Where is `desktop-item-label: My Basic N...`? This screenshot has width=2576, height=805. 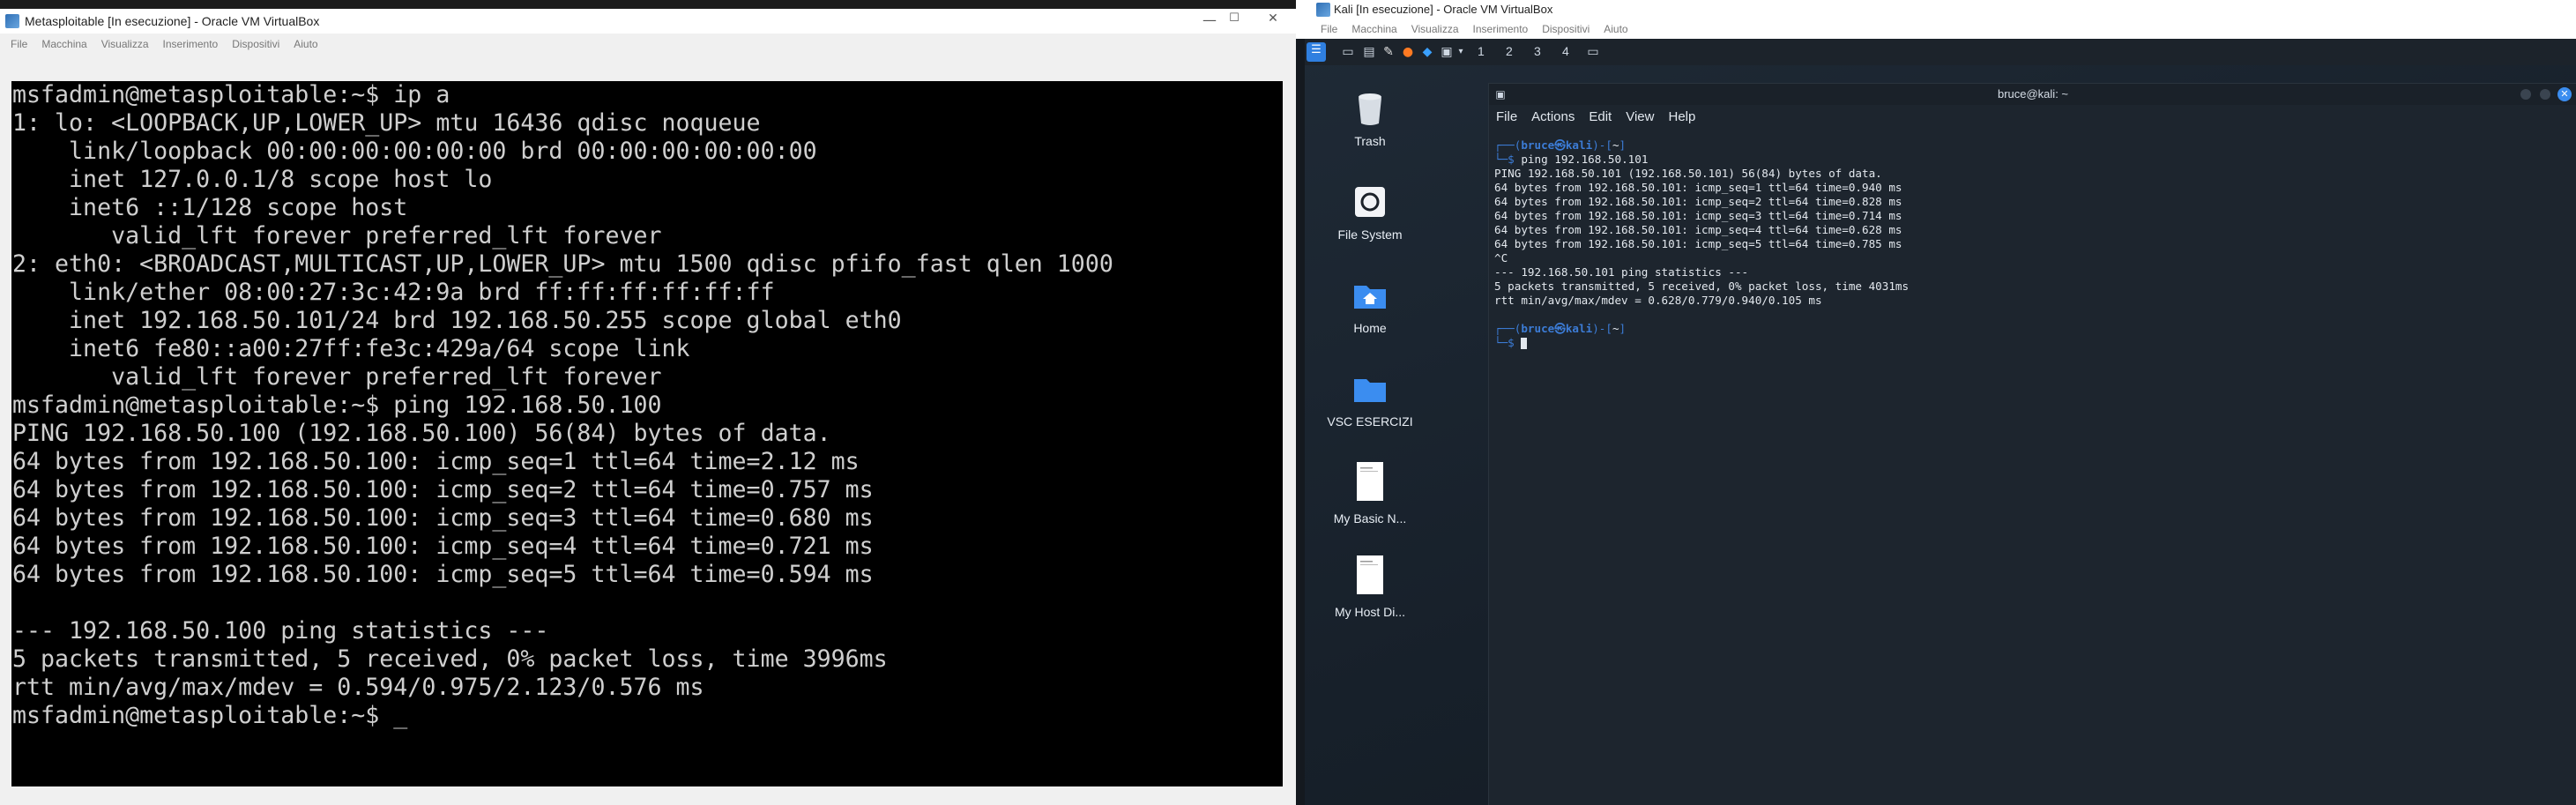
desktop-item-label: My Basic N... is located at coordinates (1370, 518).